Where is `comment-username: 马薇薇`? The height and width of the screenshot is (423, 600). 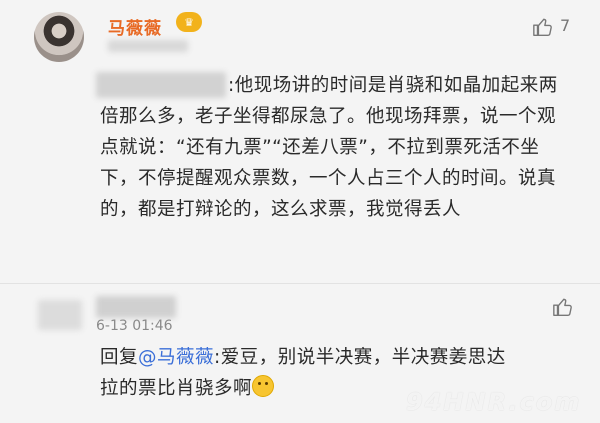 comment-username: 马薇薇 is located at coordinates (135, 26).